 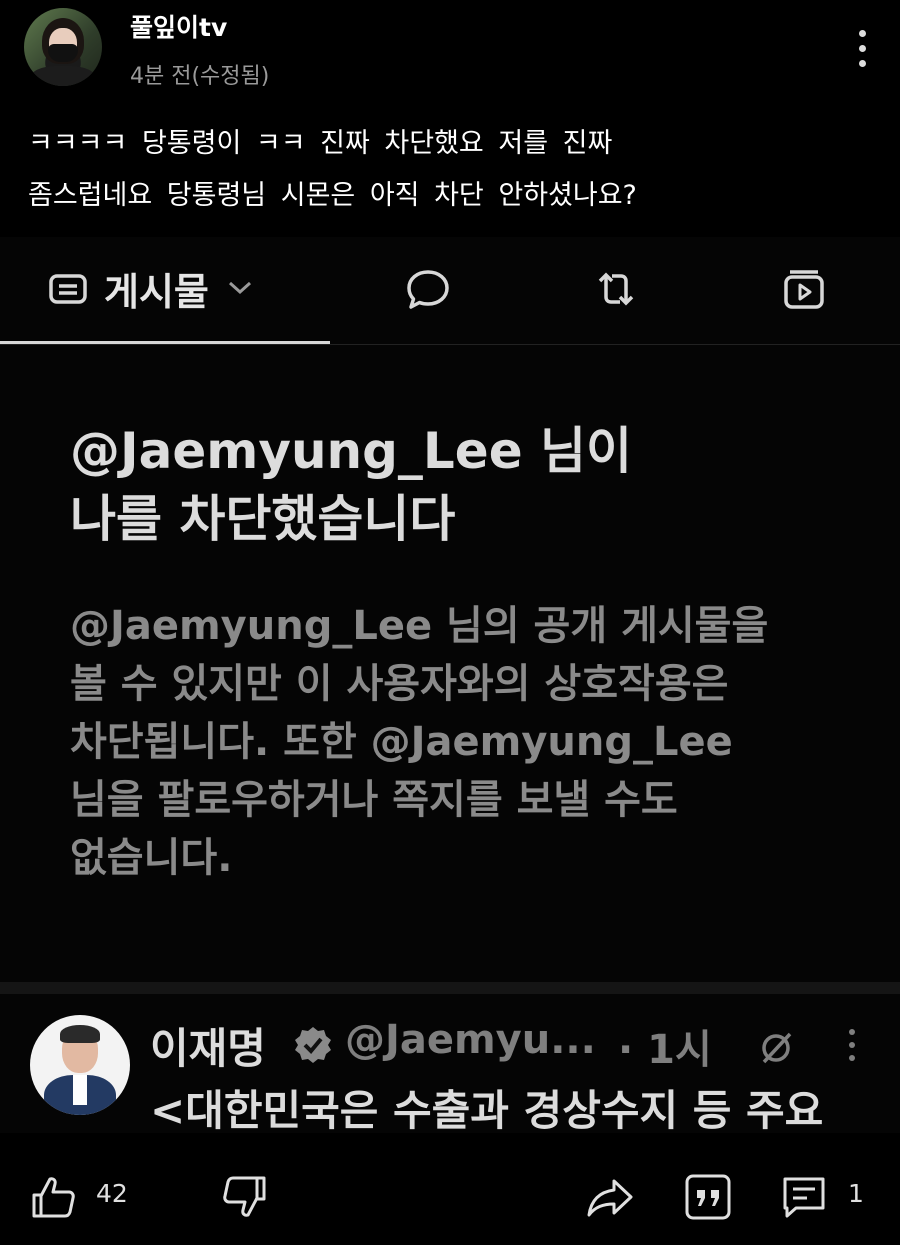 I want to click on blocked-desc-line: @Jaemyung_Lee 님의 공개 게시물을, so click(x=419, y=626).